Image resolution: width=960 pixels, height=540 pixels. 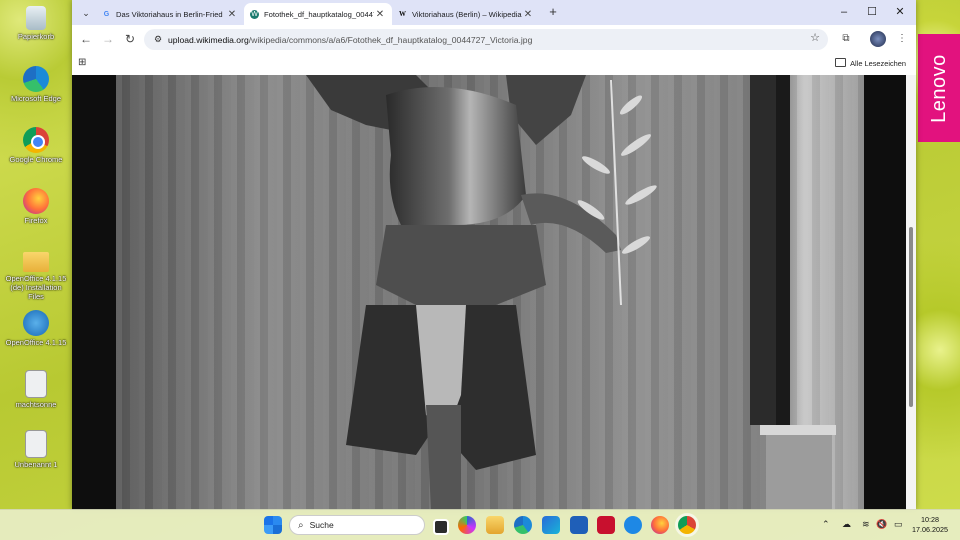 I want to click on tab-title: Das Viktoriahaus in Berlin-Fried, so click(x=169, y=14).